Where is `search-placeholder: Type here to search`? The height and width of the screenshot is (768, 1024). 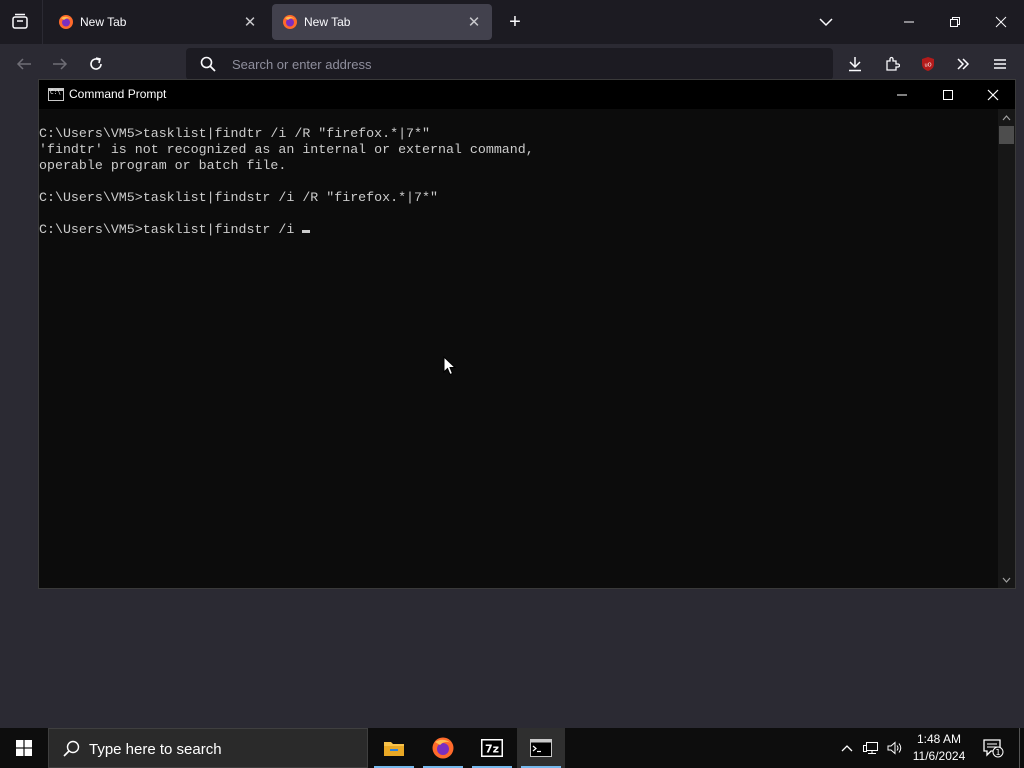 search-placeholder: Type here to search is located at coordinates (155, 749).